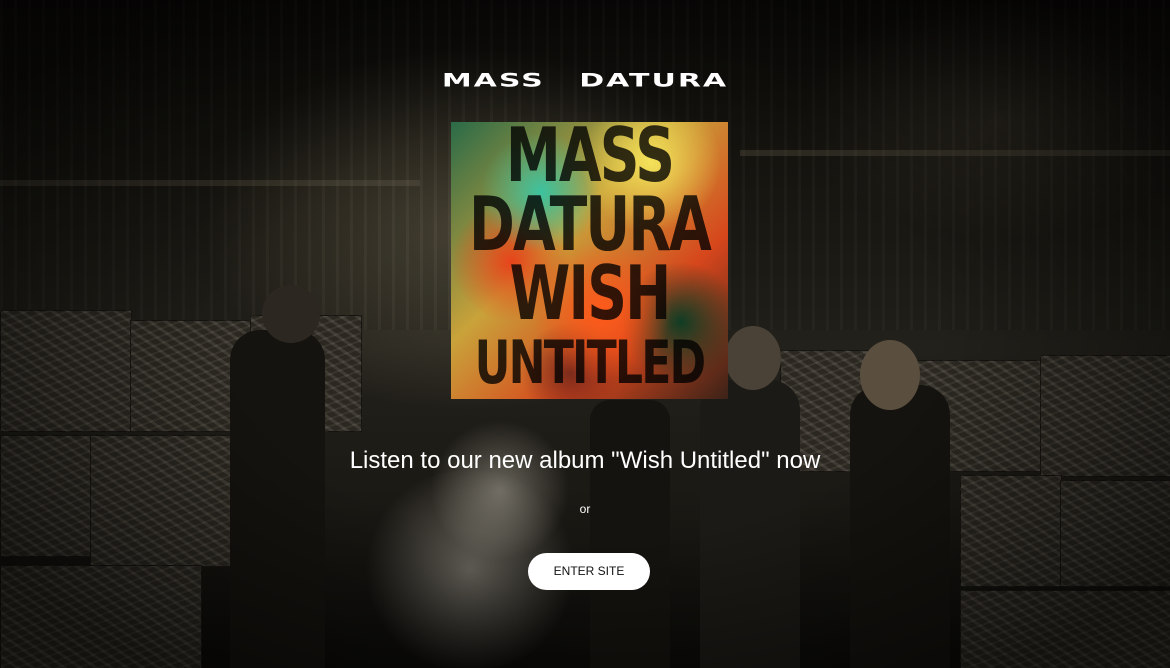 This screenshot has height=668, width=1170. I want to click on separator-text: or, so click(585, 509).